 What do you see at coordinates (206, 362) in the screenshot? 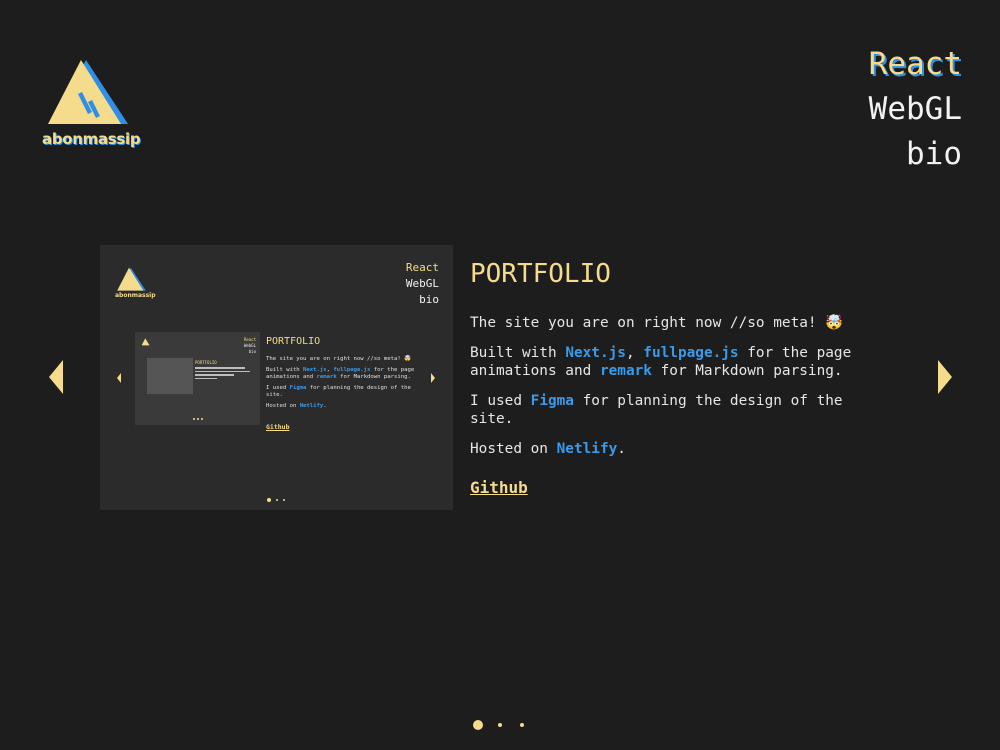
I see `nested-title: PORTFOLIO` at bounding box center [206, 362].